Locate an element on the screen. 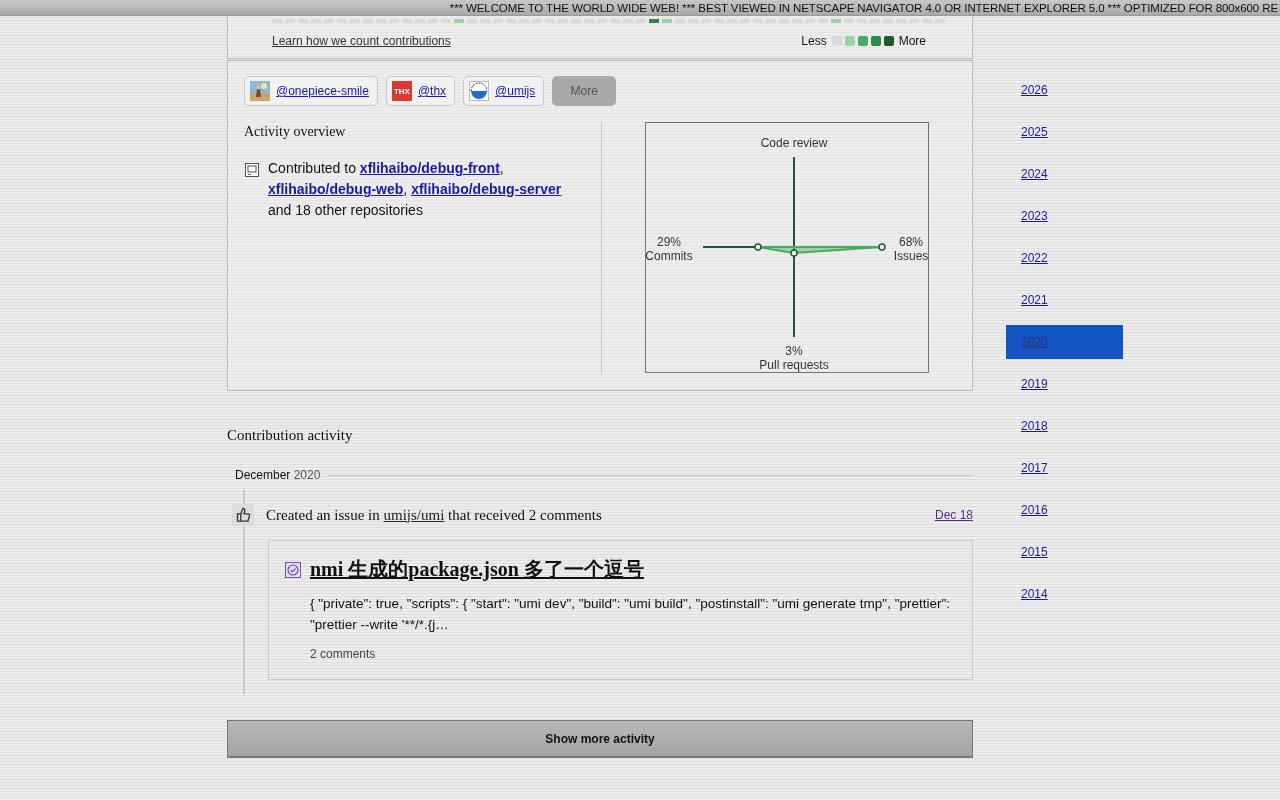  year-link: 2015 is located at coordinates (1064, 552).